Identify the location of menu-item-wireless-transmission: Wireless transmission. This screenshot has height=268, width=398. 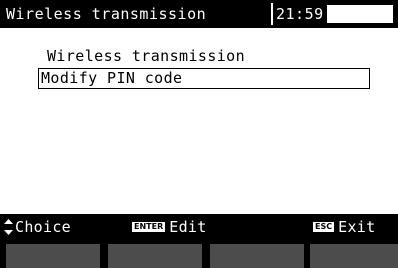
(204, 57).